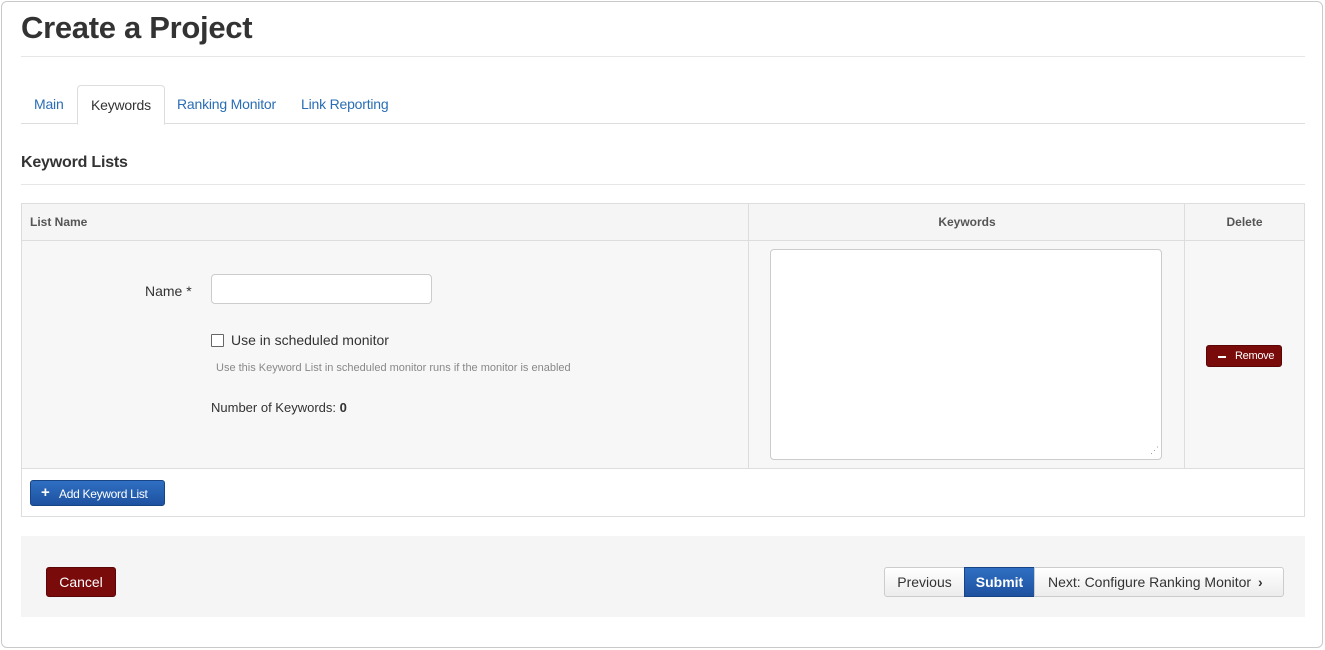 The width and height of the screenshot is (1325, 650). Describe the element at coordinates (226, 104) in the screenshot. I see `tab-ranking-monitor: Ranking Monitor` at that location.